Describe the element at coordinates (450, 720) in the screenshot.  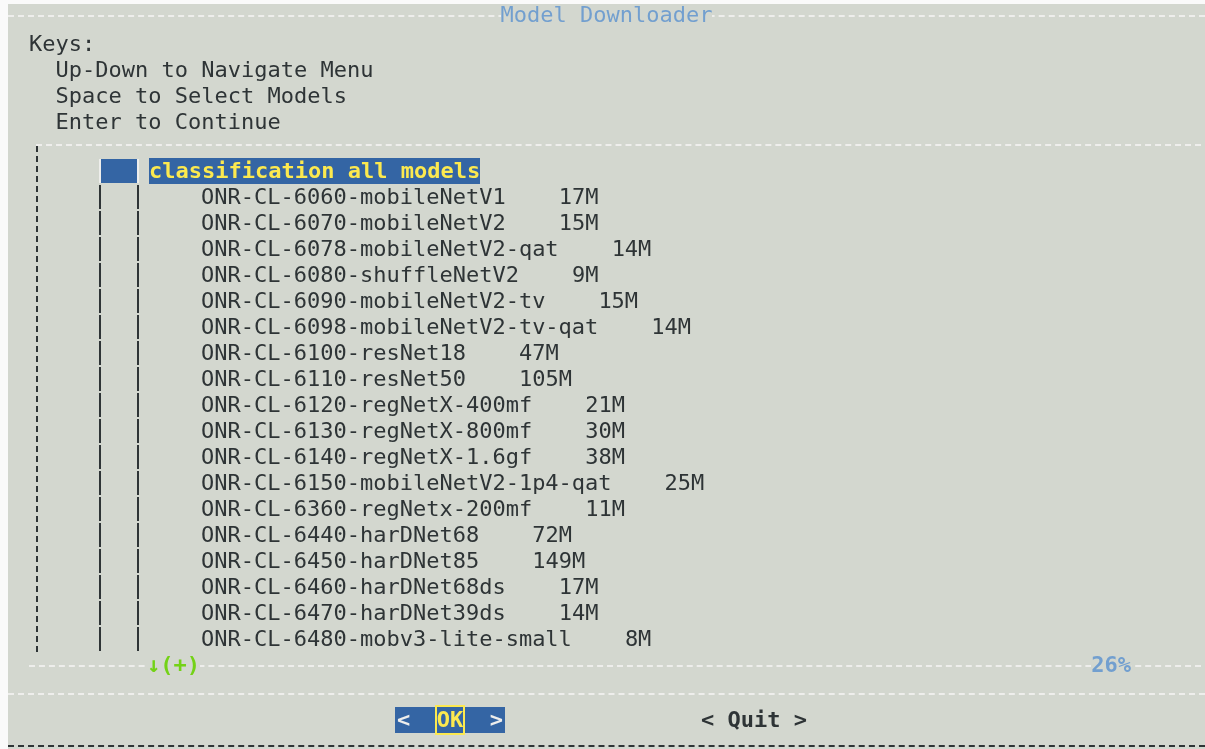
I see `dialog-button: < OK >` at that location.